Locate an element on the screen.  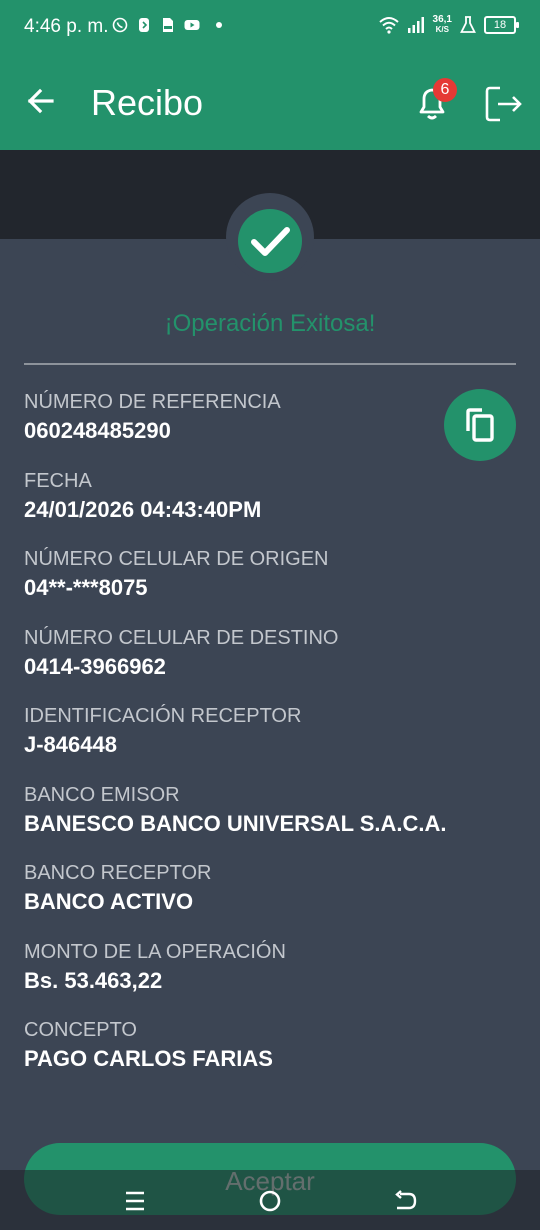
recent-apps-icon is located at coordinates (135, 1201).